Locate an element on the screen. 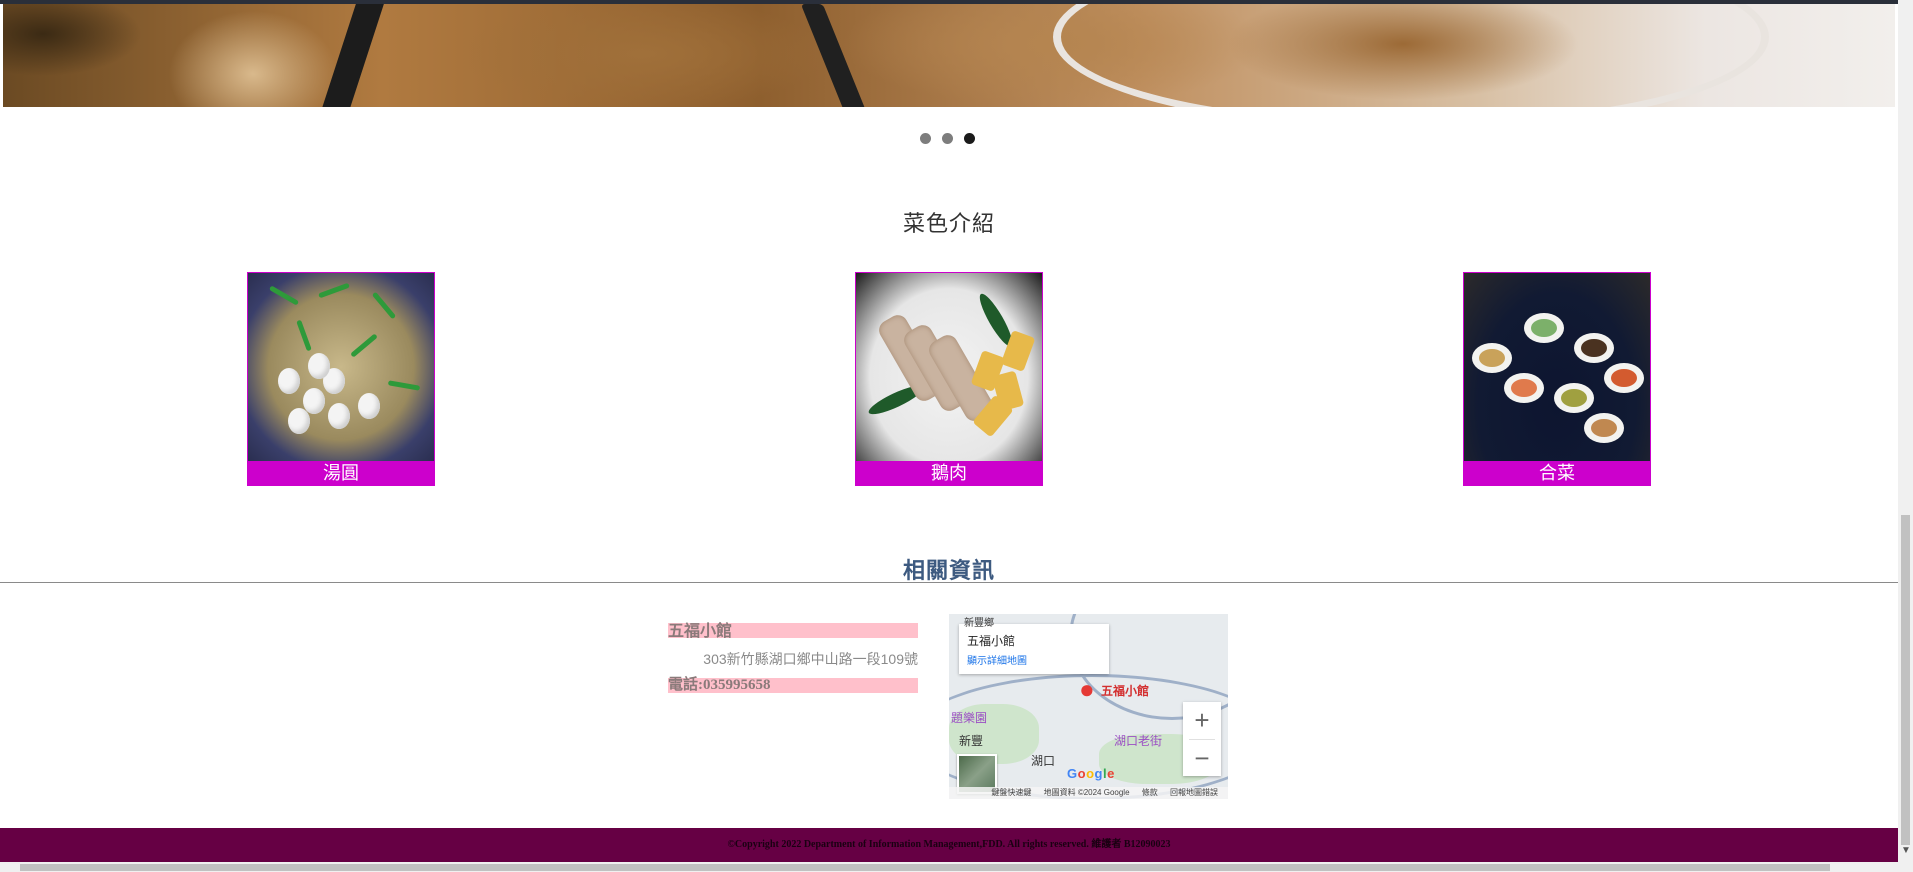 The width and height of the screenshot is (1913, 872). map-info-popup: 五福小館 顯示詳細地圖 is located at coordinates (1034, 649).